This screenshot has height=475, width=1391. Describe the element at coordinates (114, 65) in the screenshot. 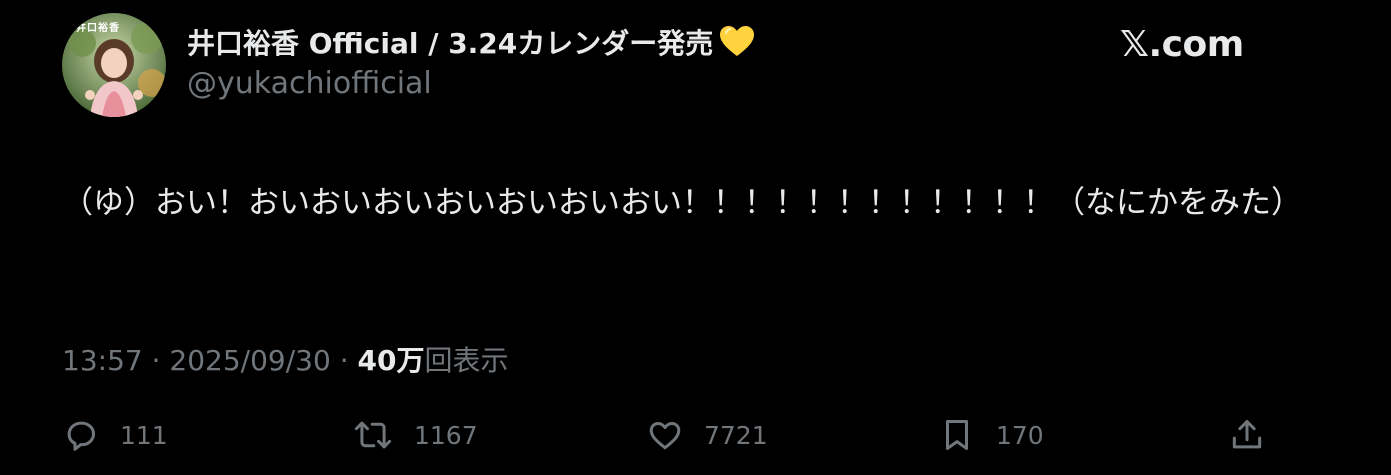

I see `avatar: 井口裕香` at that location.